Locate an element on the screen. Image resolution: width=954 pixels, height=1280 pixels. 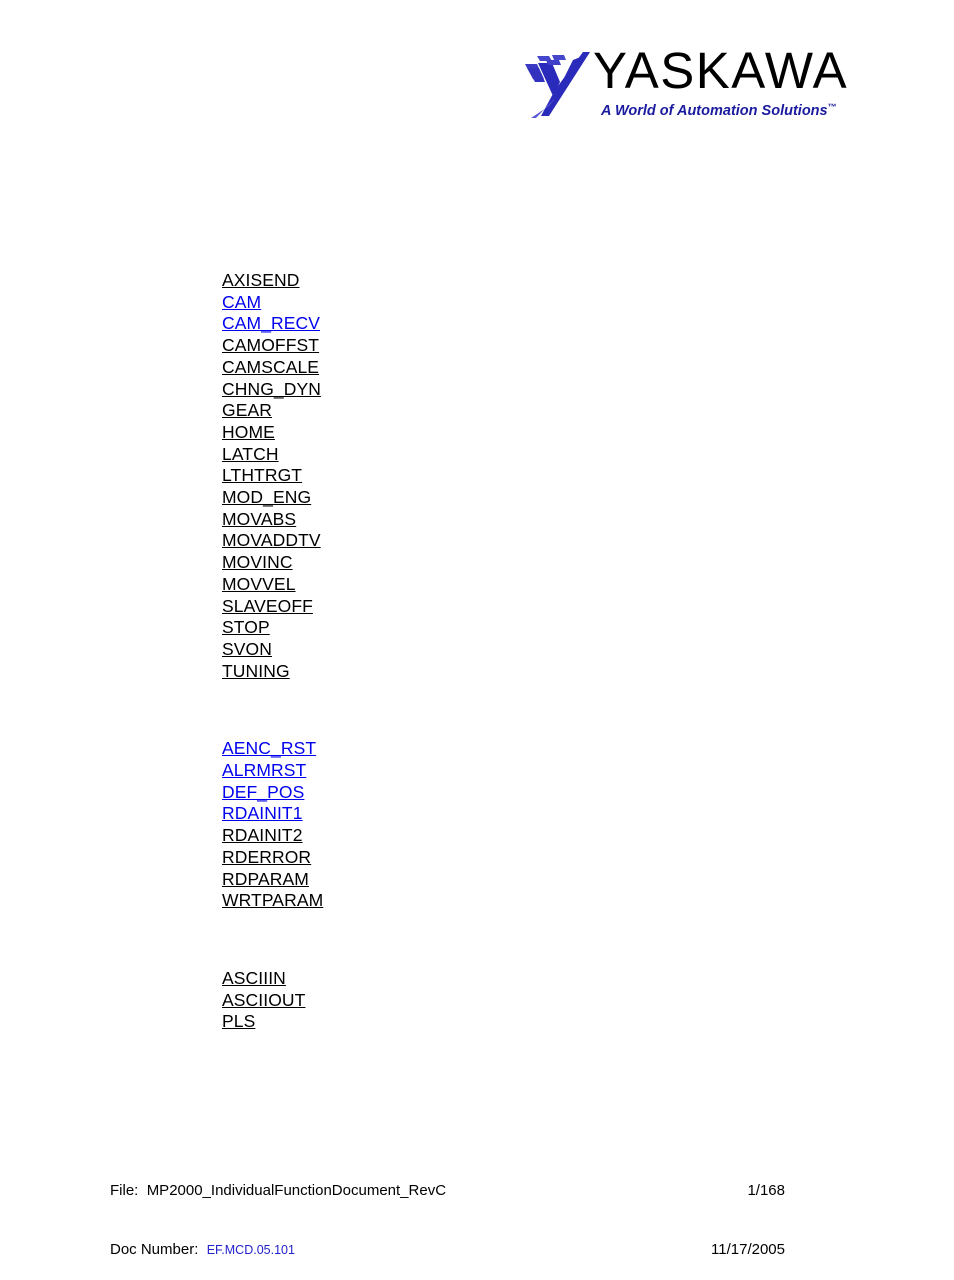
footer-right: 1/168 11/17/2005 is located at coordinates (685, 1210).